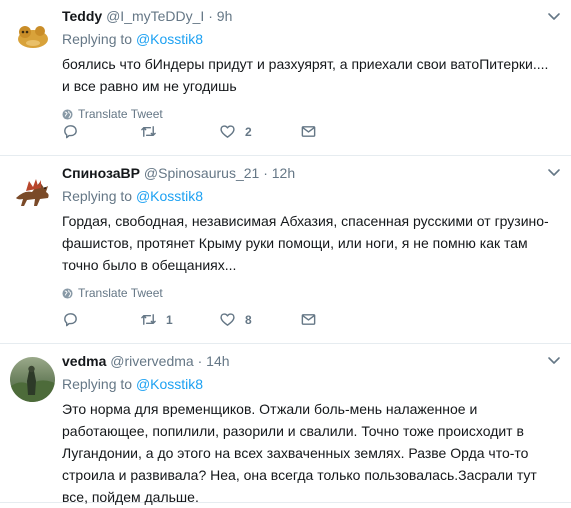 The width and height of the screenshot is (571, 508). Describe the element at coordinates (169, 319) in the screenshot. I see `retweet-count: 1` at that location.